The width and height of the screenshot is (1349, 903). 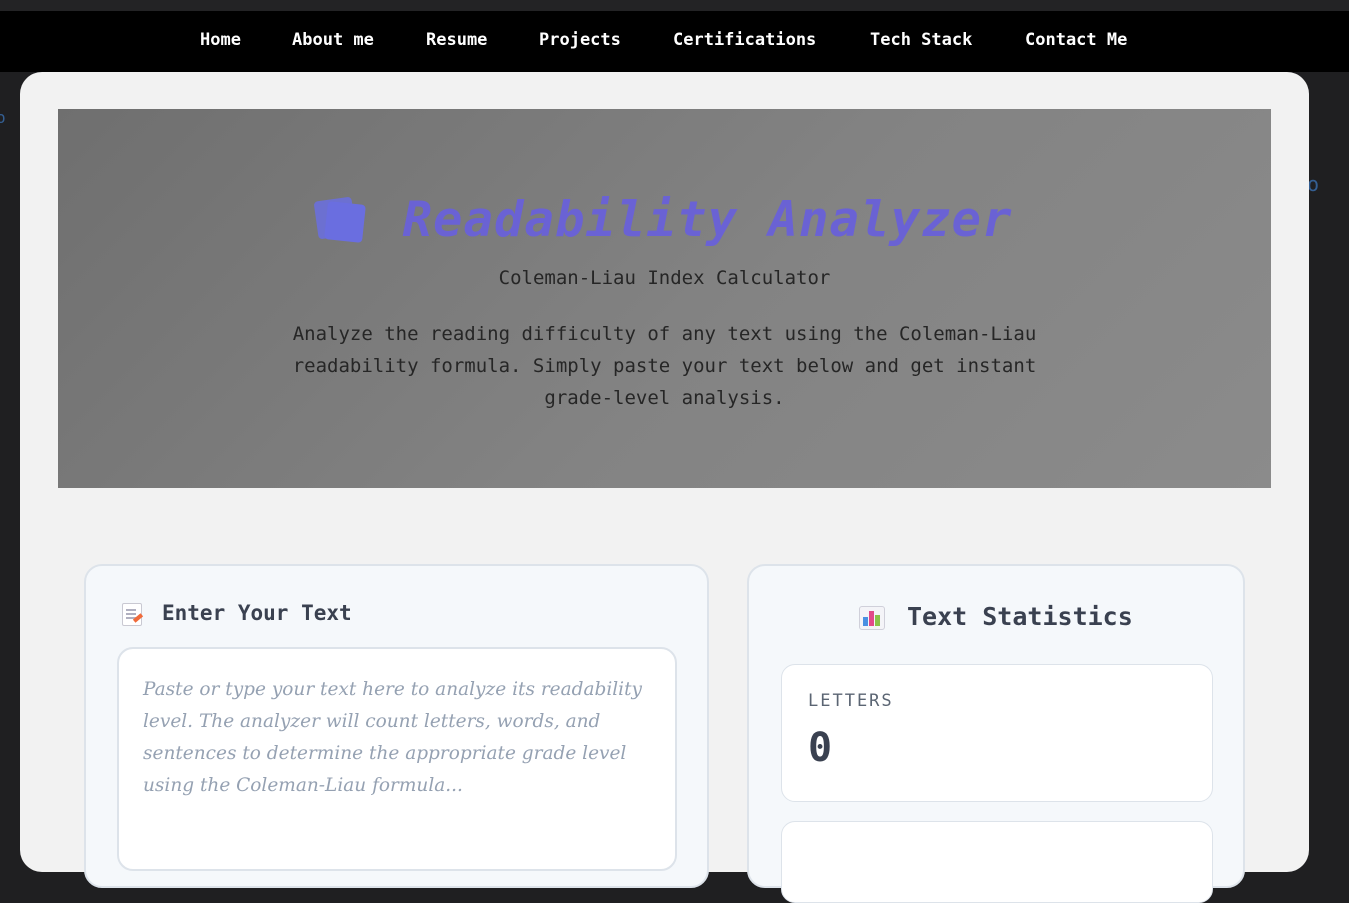 I want to click on stat-value: 0, so click(x=820, y=748).